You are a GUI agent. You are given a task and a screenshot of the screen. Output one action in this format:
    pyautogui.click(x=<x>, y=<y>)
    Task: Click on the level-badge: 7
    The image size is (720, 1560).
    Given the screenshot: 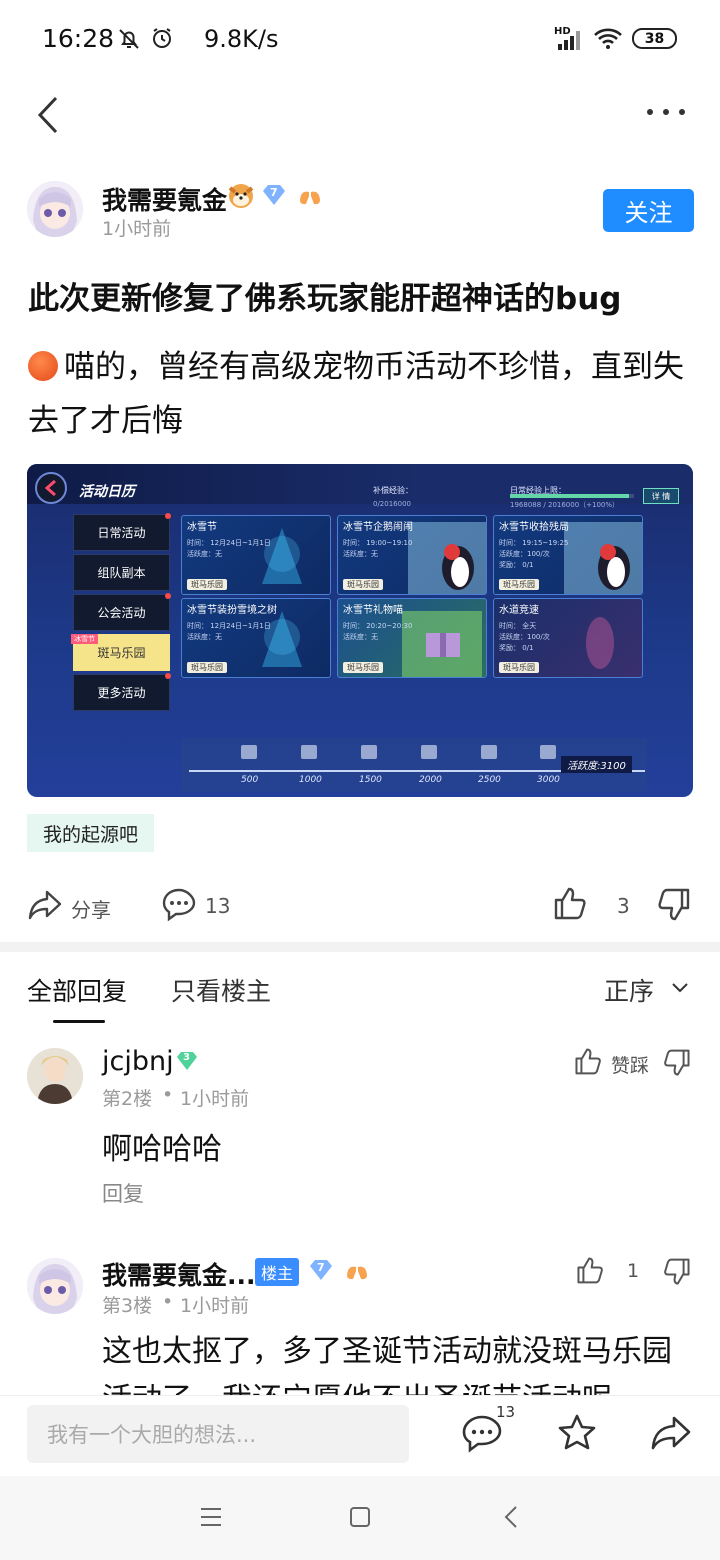 What is the action you would take?
    pyautogui.click(x=274, y=195)
    